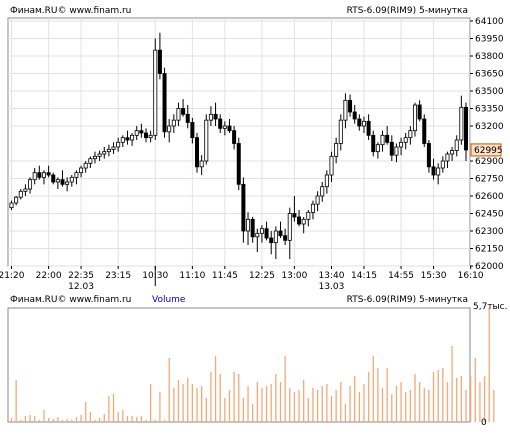  What do you see at coordinates (489, 75) in the screenshot?
I see `y-tick-label: 63650` at bounding box center [489, 75].